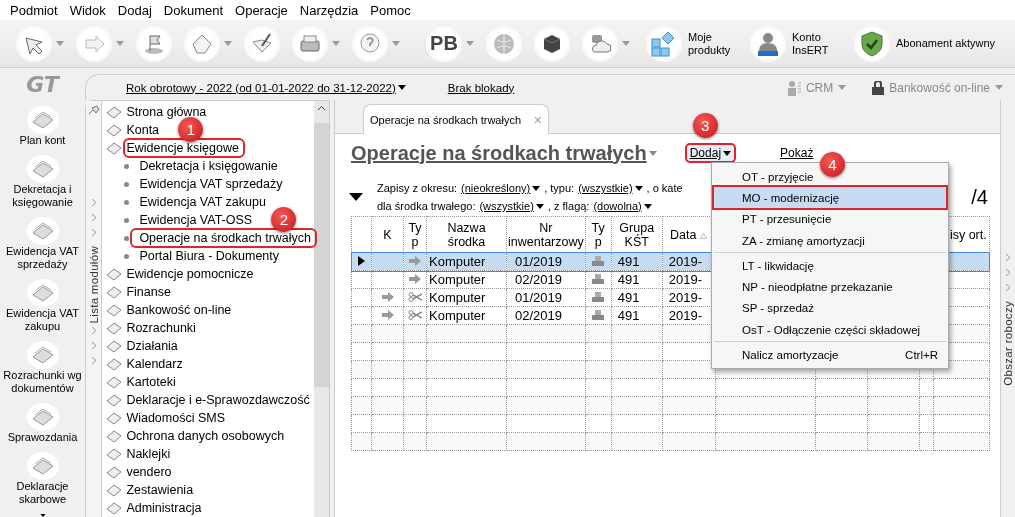 This screenshot has height=517, width=1015. I want to click on menu-option: MO - modernizację, so click(830, 197).